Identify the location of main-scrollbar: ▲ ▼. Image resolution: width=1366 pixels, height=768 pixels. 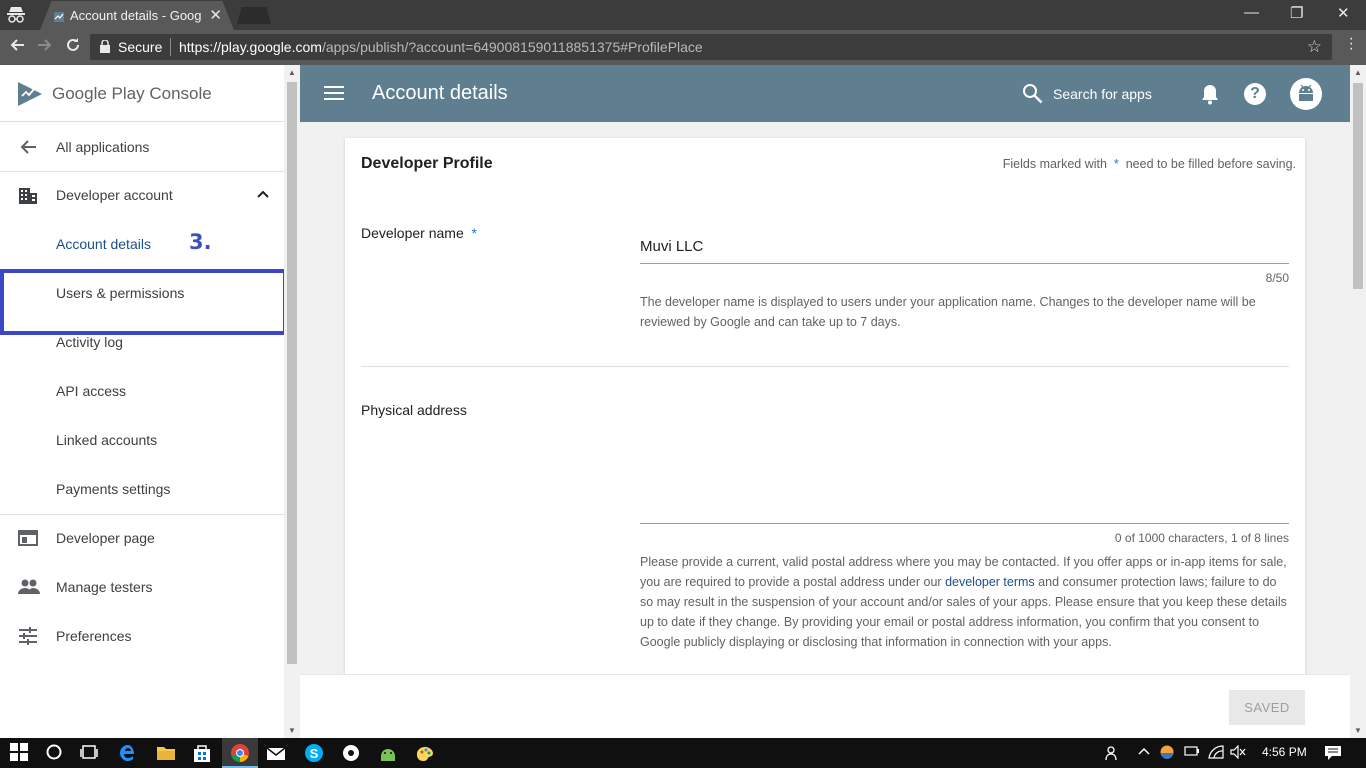
(1358, 401).